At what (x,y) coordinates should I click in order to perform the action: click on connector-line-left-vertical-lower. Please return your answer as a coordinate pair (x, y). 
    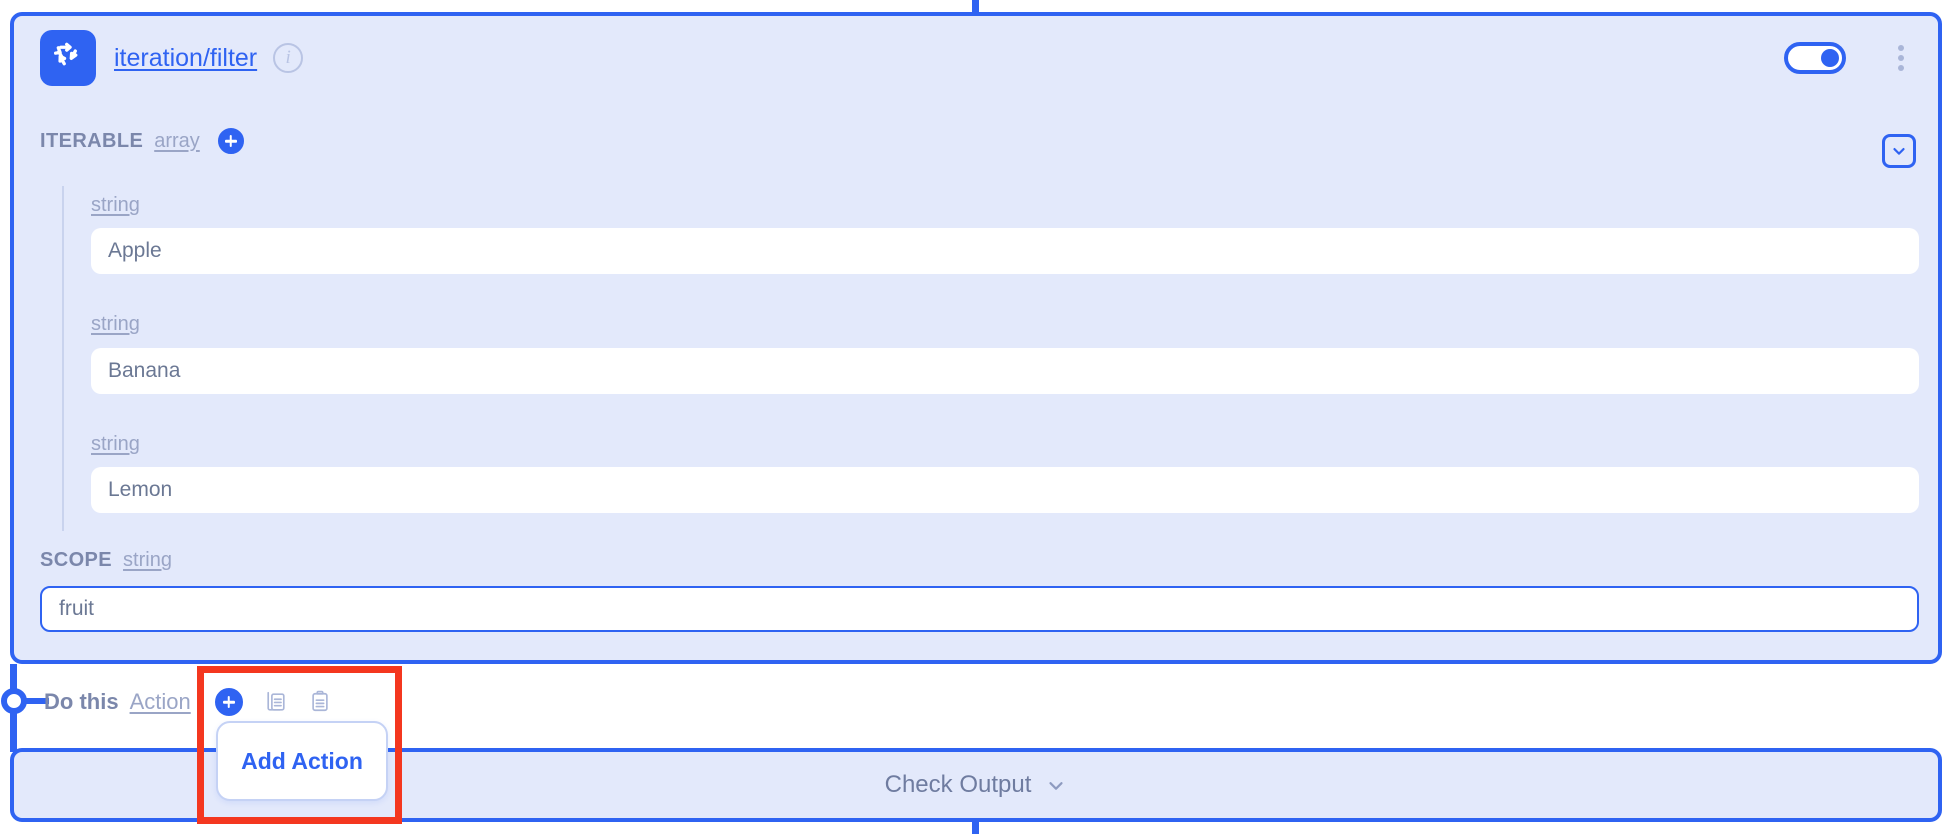
    Looking at the image, I should click on (13, 732).